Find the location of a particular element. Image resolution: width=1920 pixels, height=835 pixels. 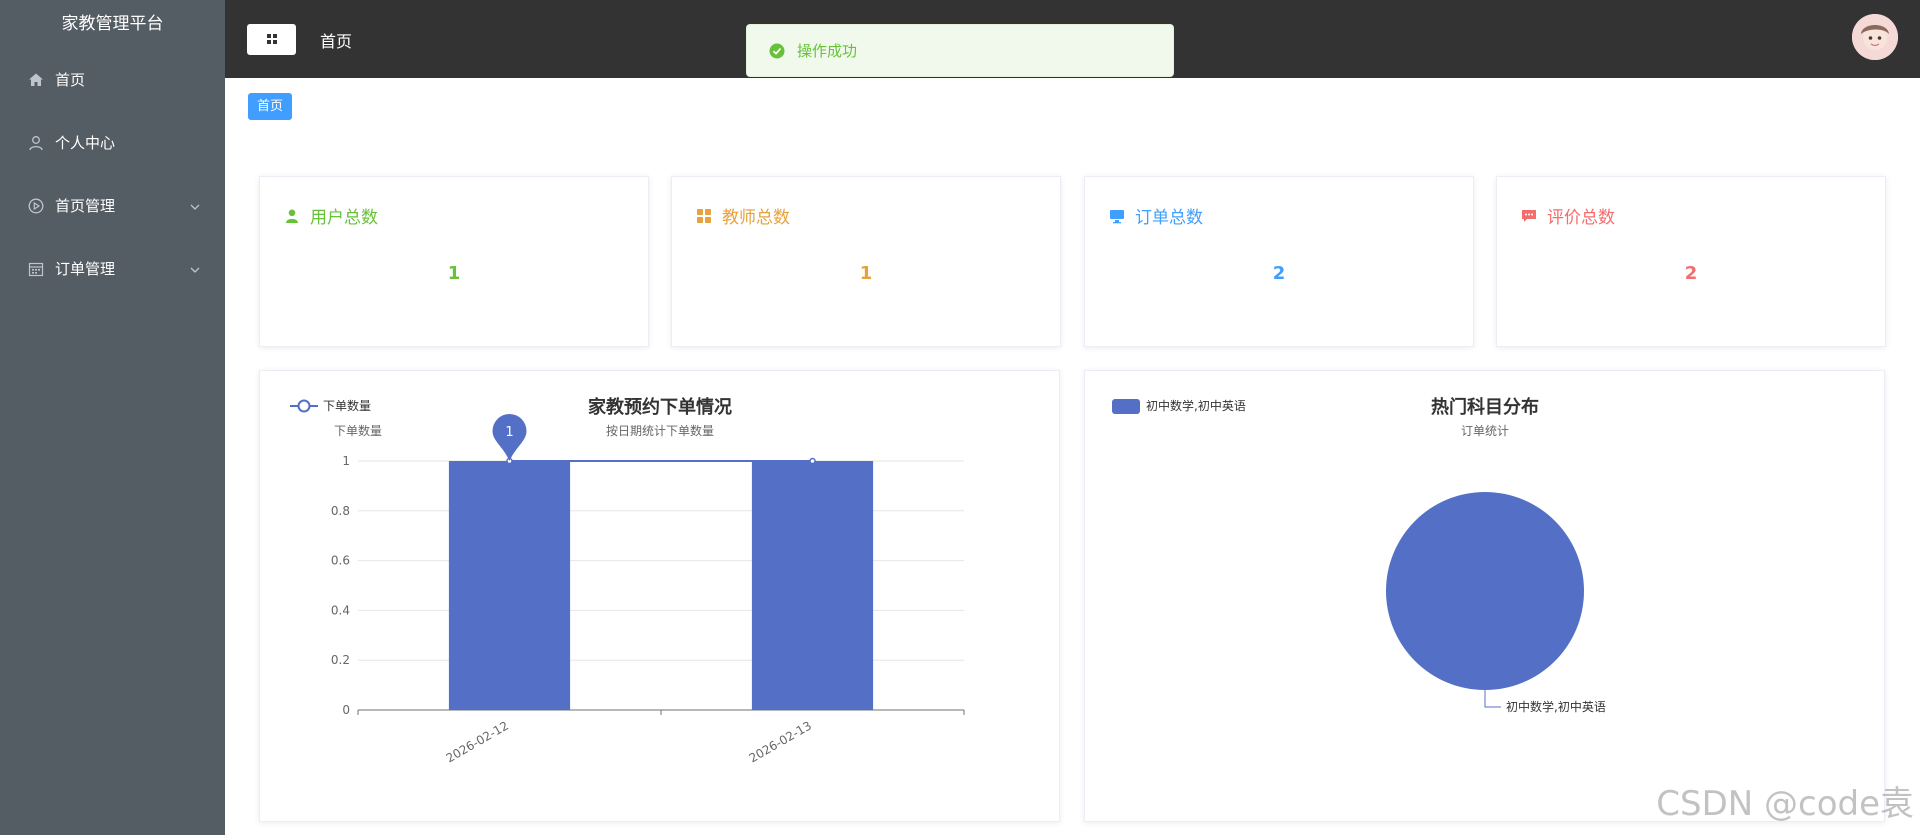

legend-item: 下单数量 is located at coordinates (330, 405).